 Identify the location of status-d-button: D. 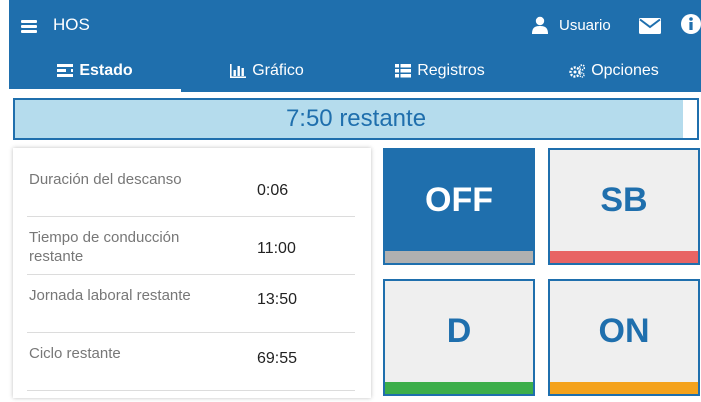
(459, 337).